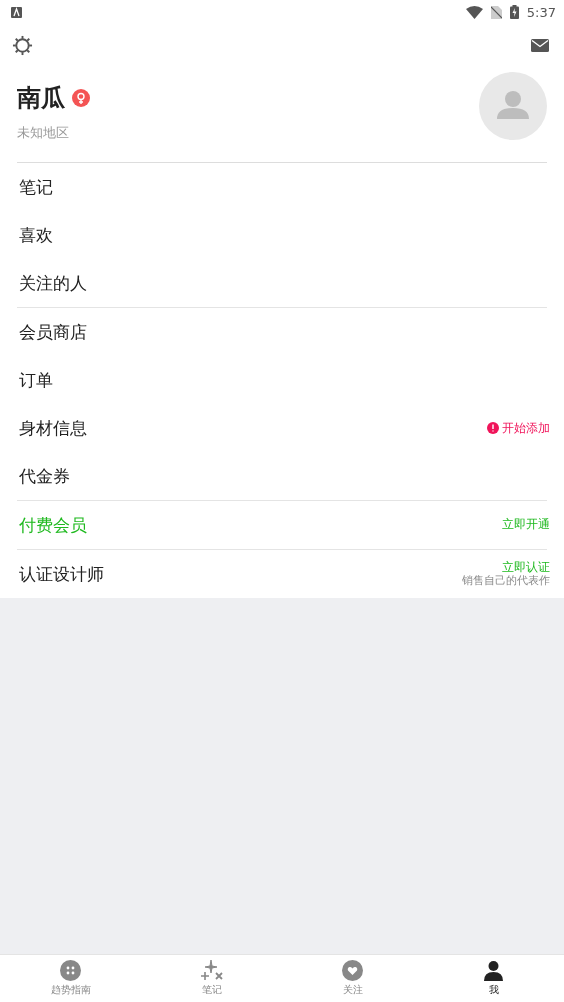 This screenshot has height=1002, width=564. I want to click on alert-text: 开始添加, so click(526, 428).